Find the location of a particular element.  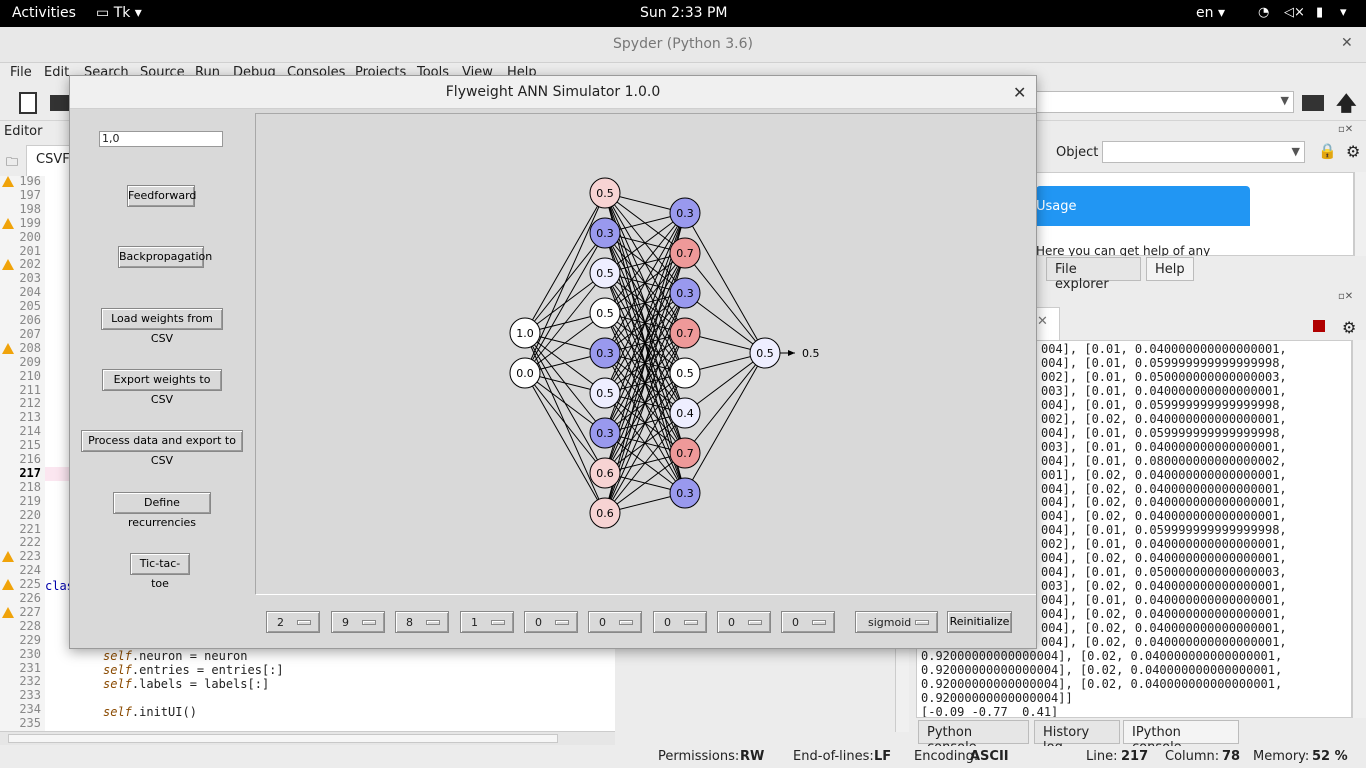

arrow-head-icon is located at coordinates (791, 353).